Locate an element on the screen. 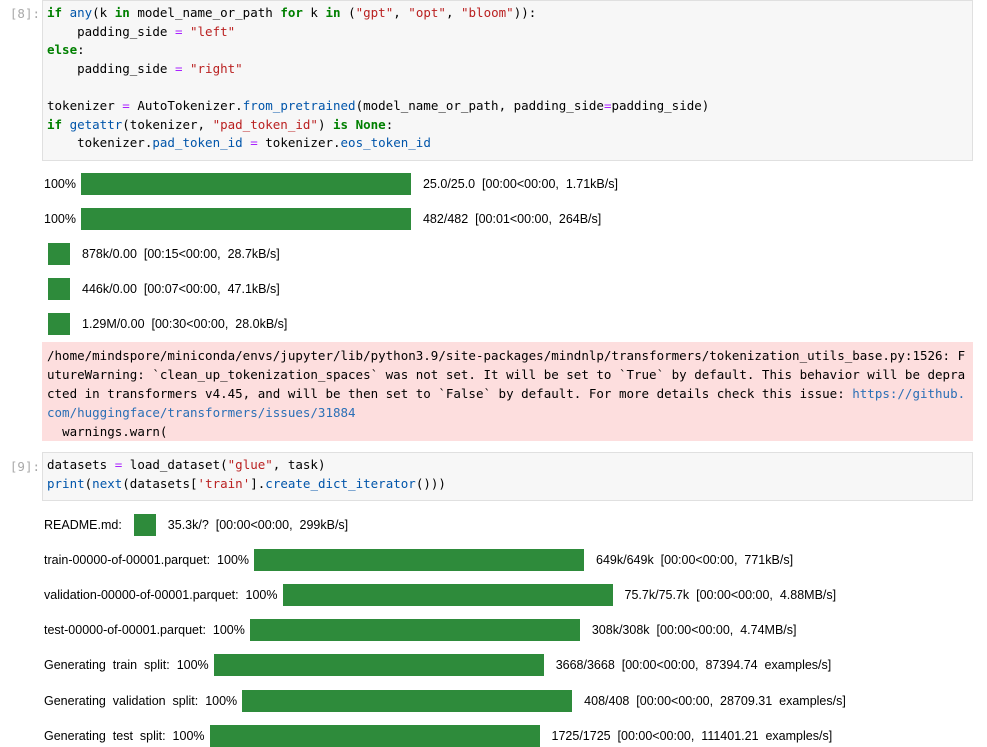 Image resolution: width=987 pixels, height=747 pixels. progress-row: 1.29M/0.00 [00:30<00:00, 28.0kB/s] is located at coordinates (167, 324).